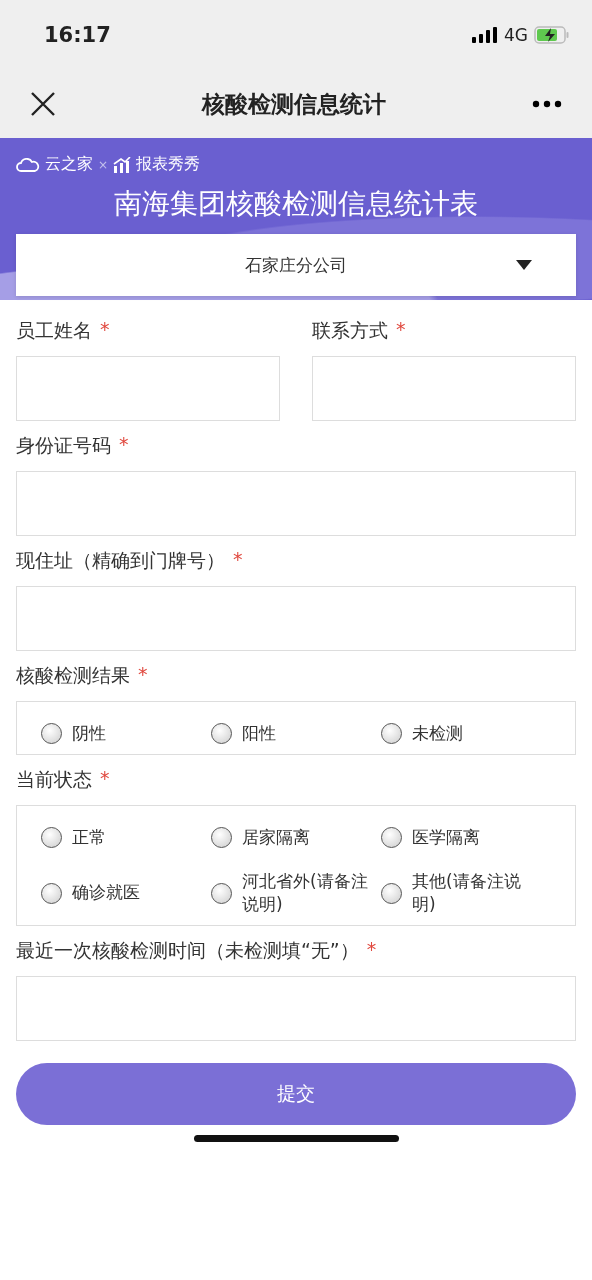  I want to click on close-icon, so click(43, 104).